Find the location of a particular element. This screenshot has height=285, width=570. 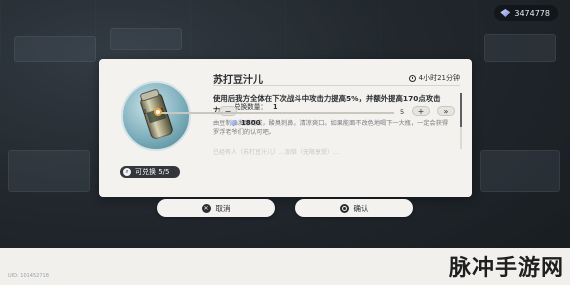

cancel-button: ✕ 取消 is located at coordinates (216, 208).